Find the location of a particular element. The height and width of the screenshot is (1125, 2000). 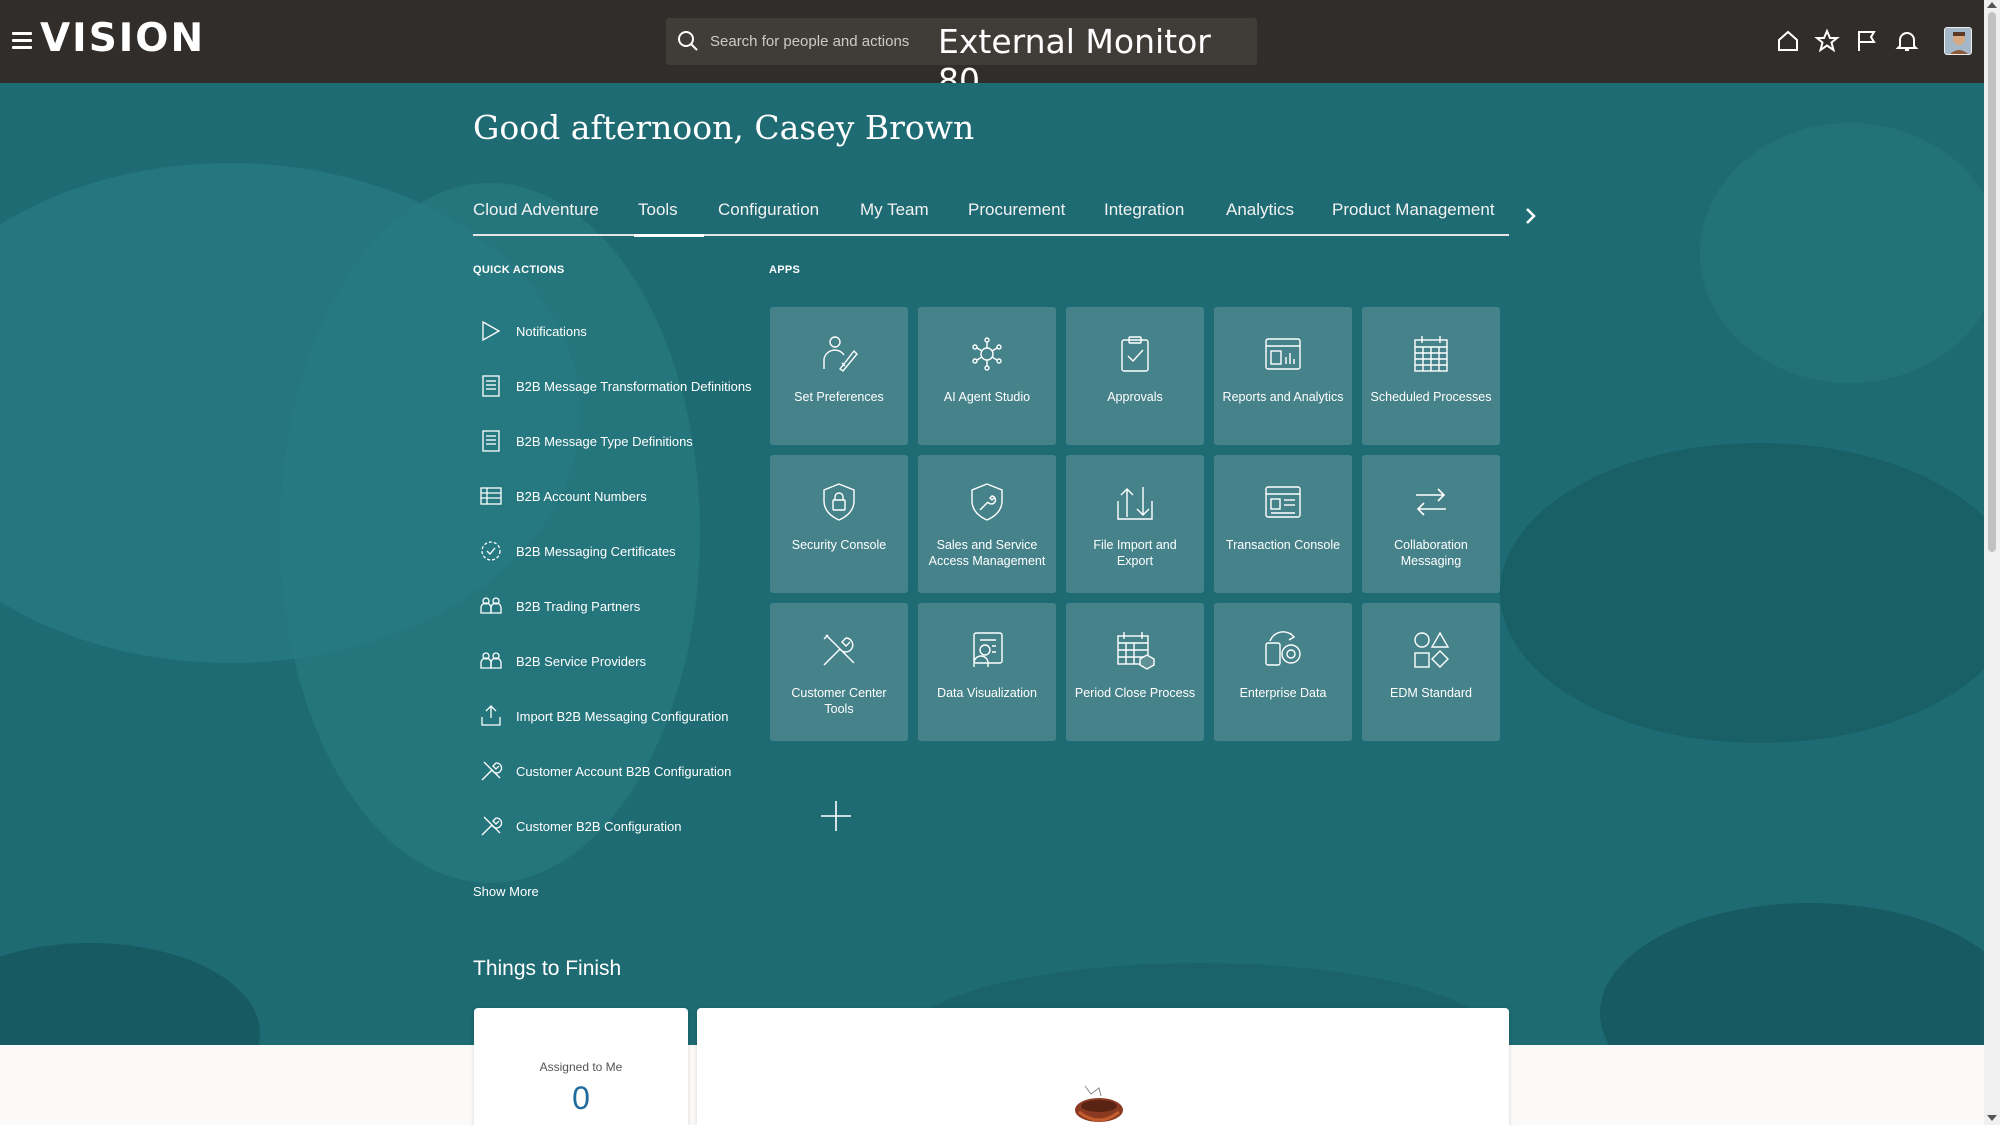

tab-integration: Integration is located at coordinates (1144, 210).